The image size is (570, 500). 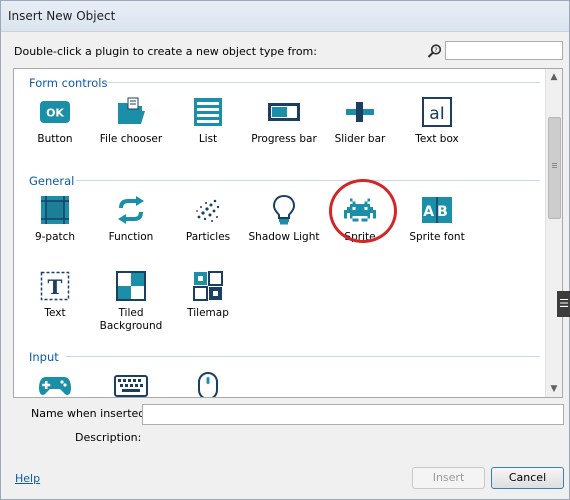 I want to click on thumb-grip-icon, so click(x=554, y=163).